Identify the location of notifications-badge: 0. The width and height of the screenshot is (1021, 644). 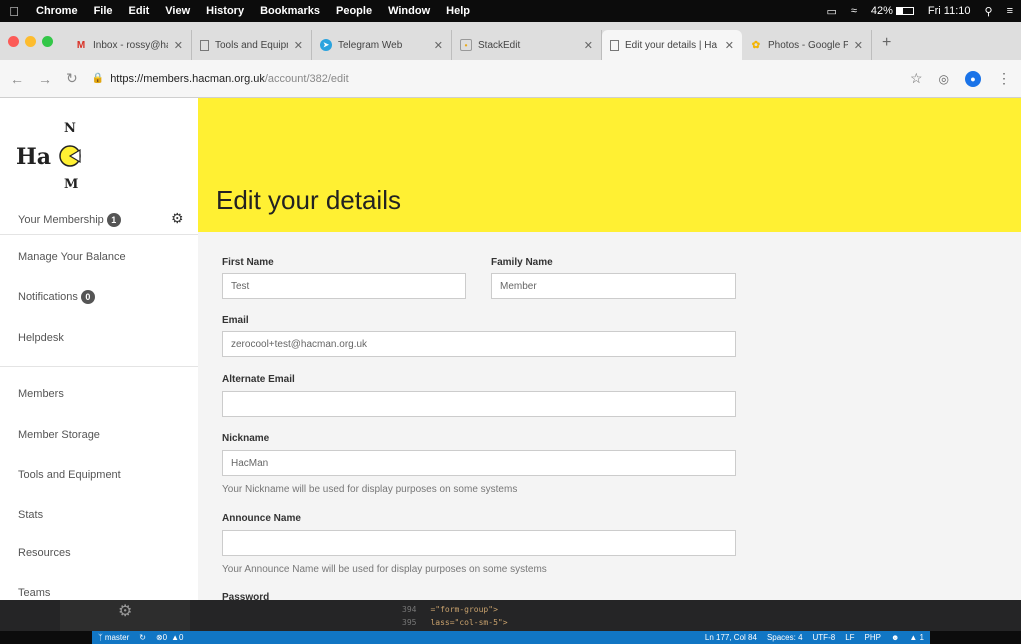
(87, 297).